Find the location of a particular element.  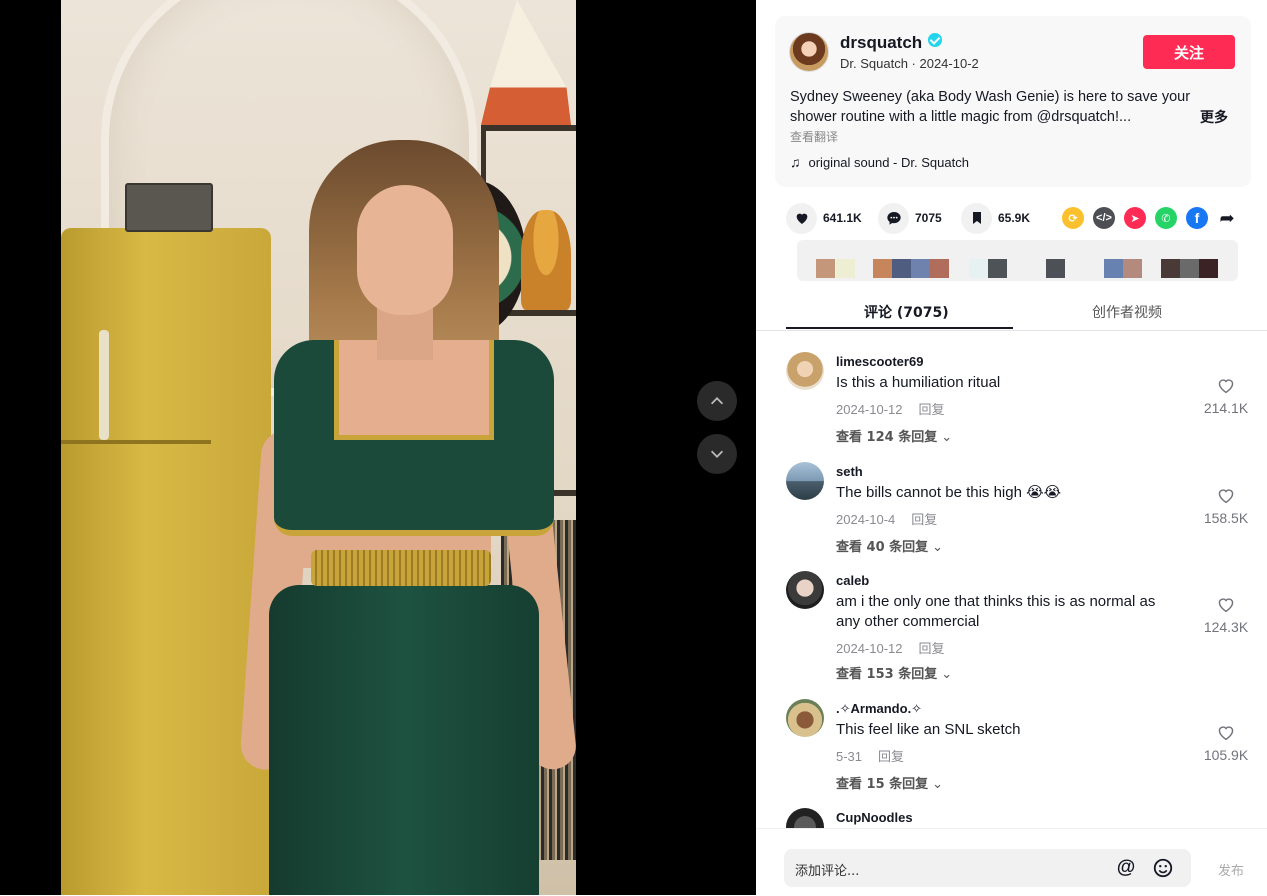

music-link: ♫ original sound - Dr. Squatch is located at coordinates (879, 162).